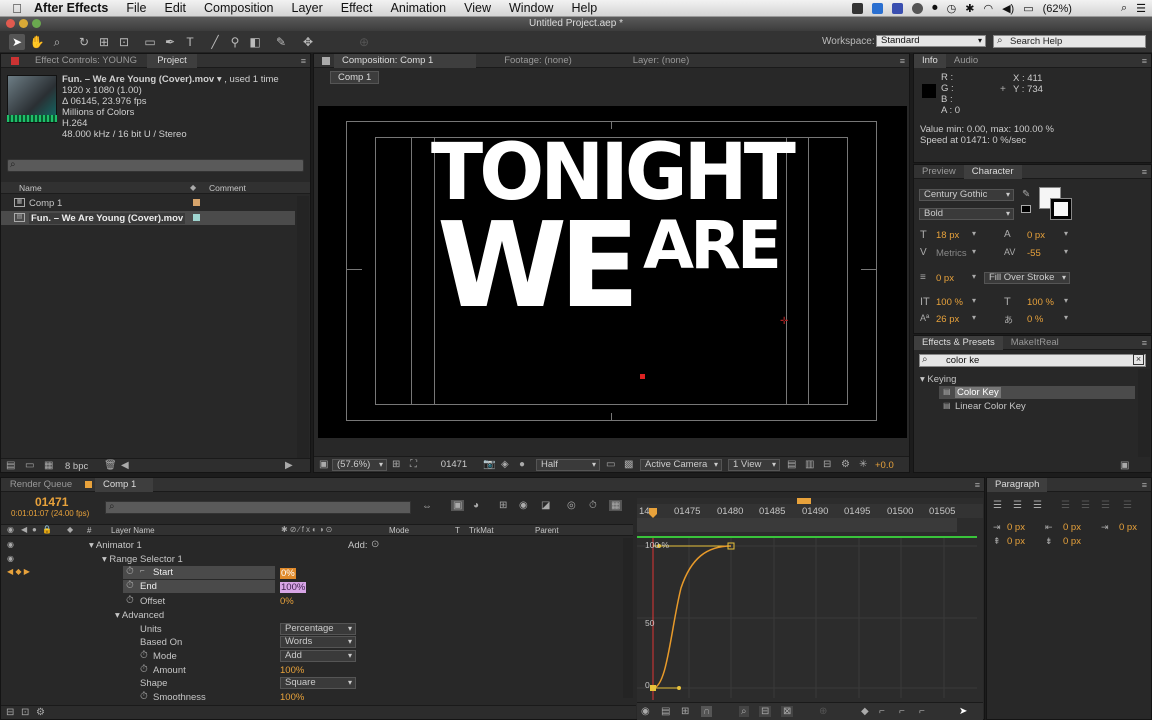 This screenshot has width=1152, height=720. What do you see at coordinates (318, 656) in the screenshot?
I see `mode-dropdown: Add` at bounding box center [318, 656].